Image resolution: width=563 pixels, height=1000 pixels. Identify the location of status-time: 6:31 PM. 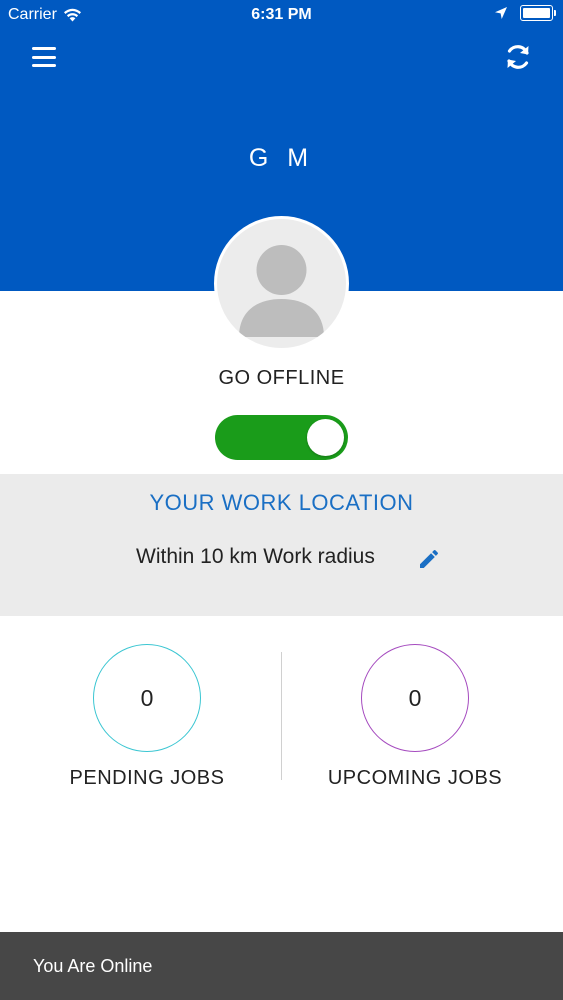
(281, 14).